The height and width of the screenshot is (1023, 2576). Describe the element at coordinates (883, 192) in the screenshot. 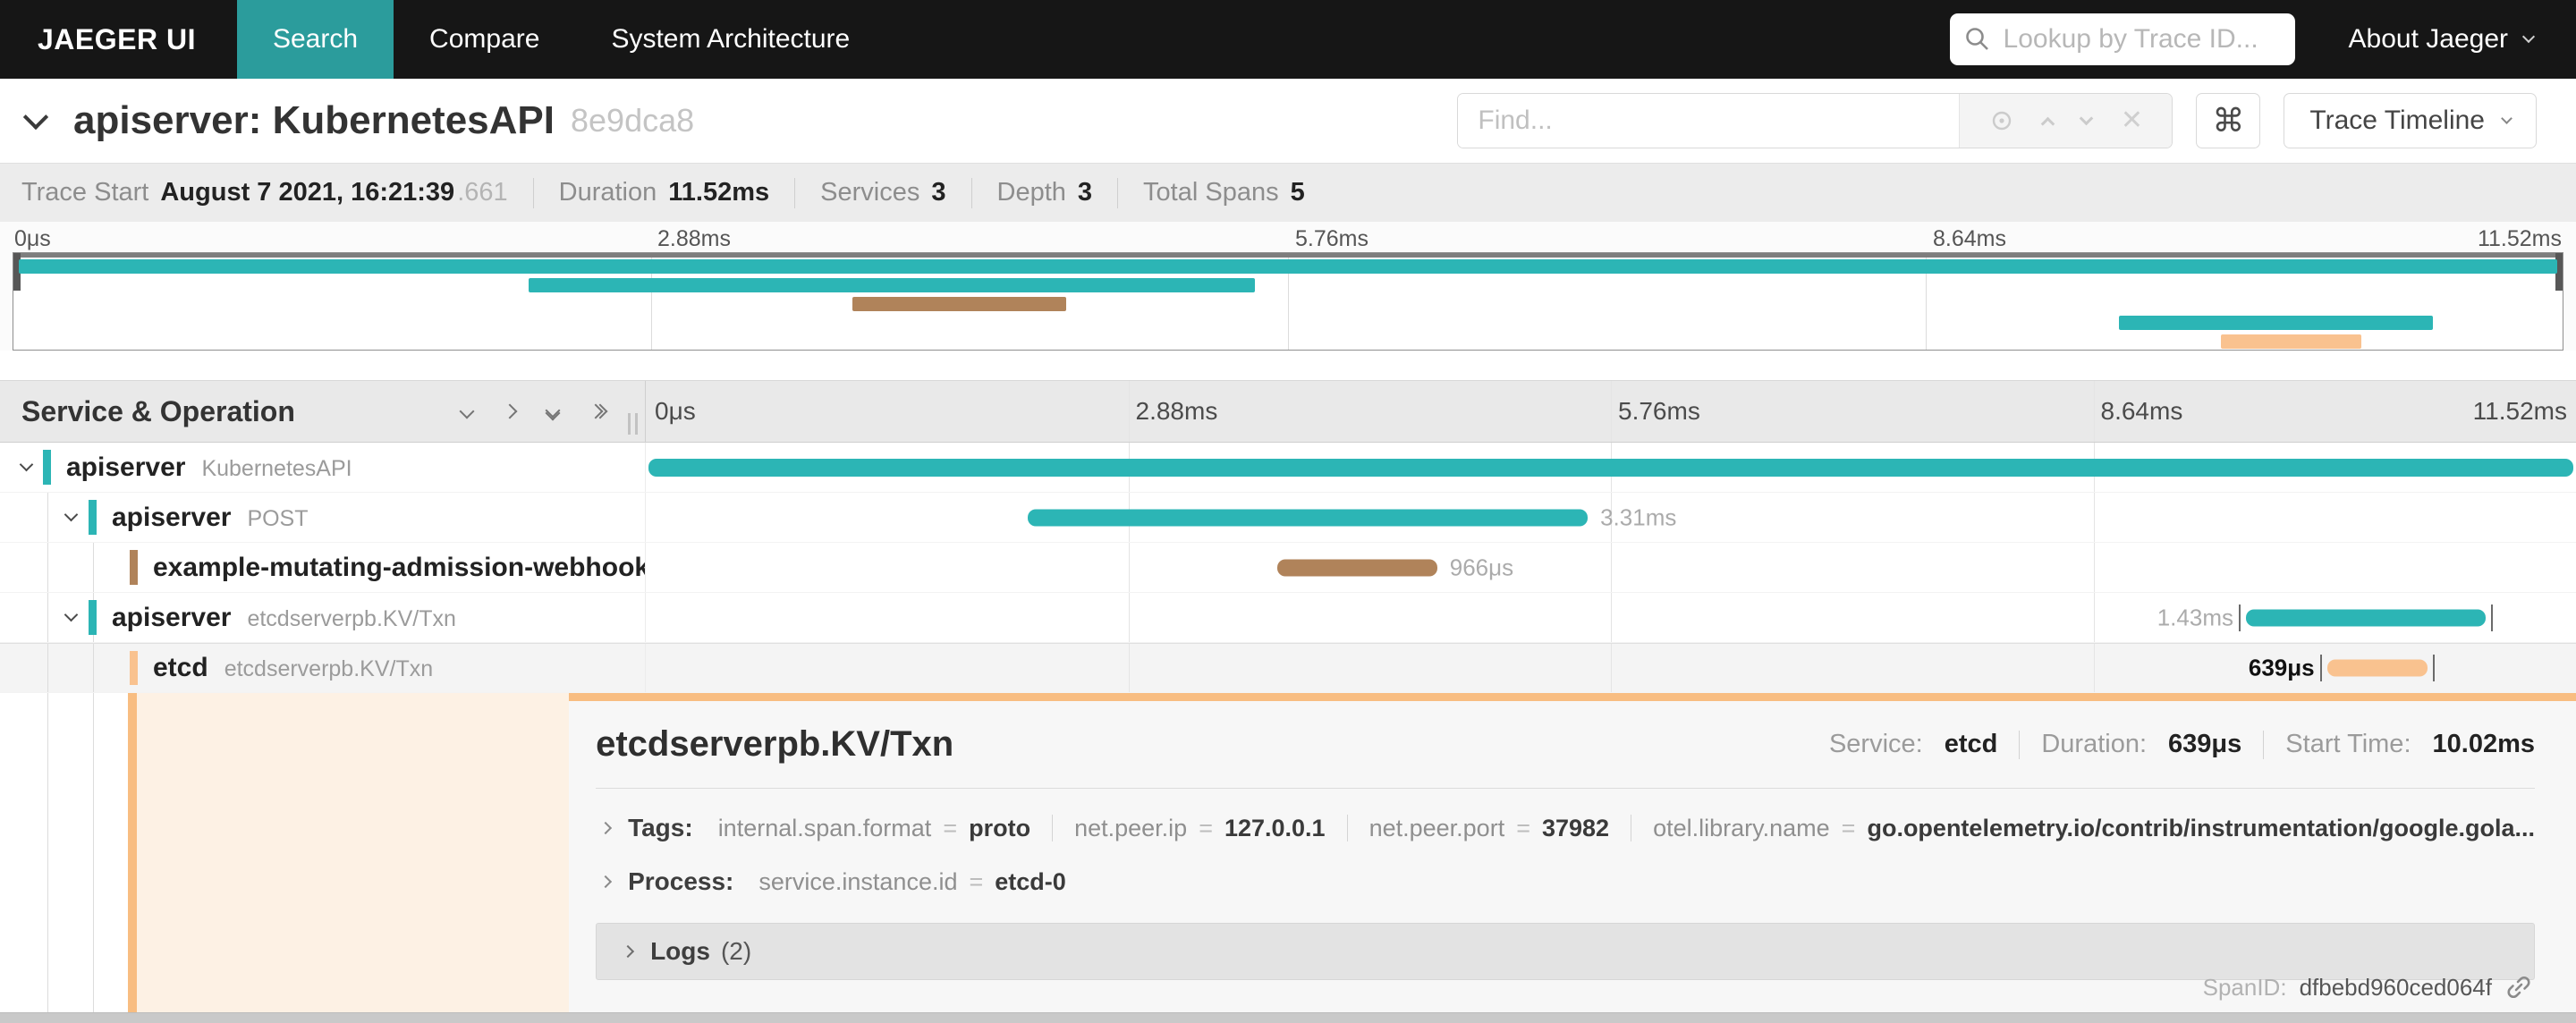

I see `summary-services: Services 3` at that location.